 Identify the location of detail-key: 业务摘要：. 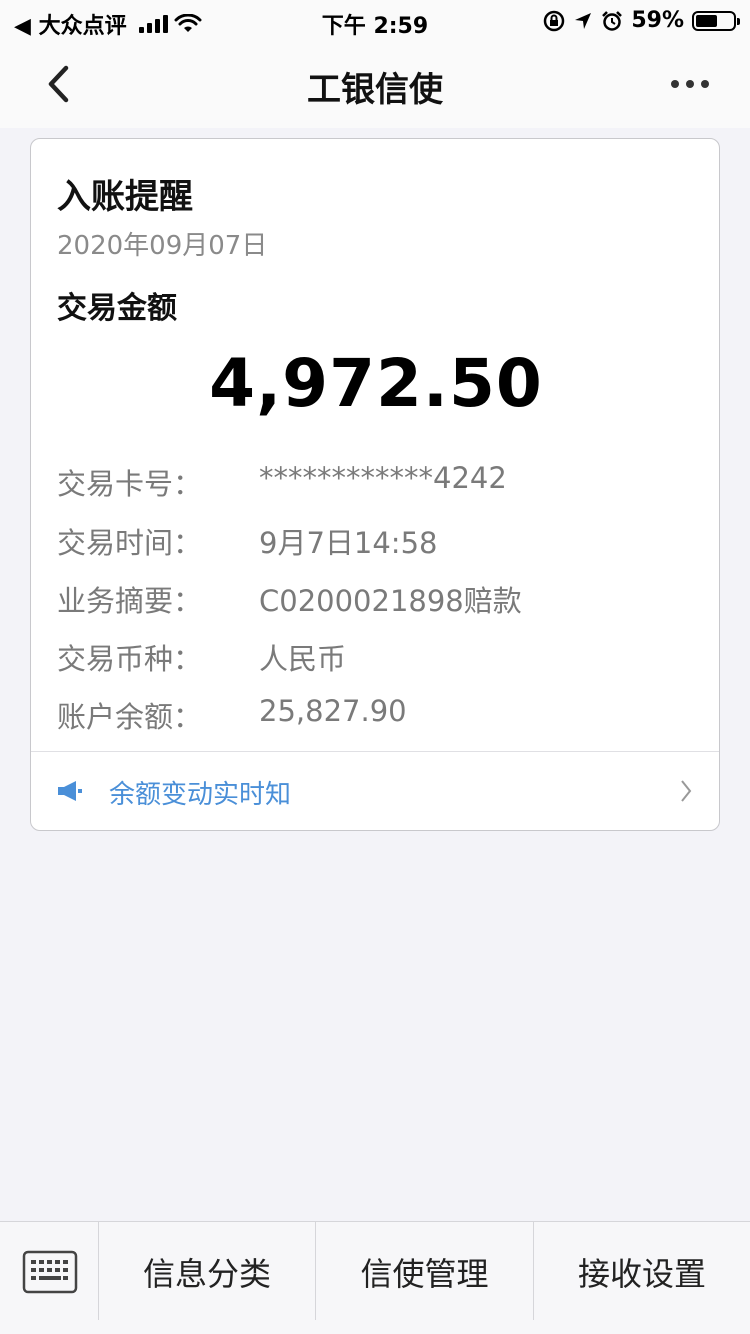
(130, 601).